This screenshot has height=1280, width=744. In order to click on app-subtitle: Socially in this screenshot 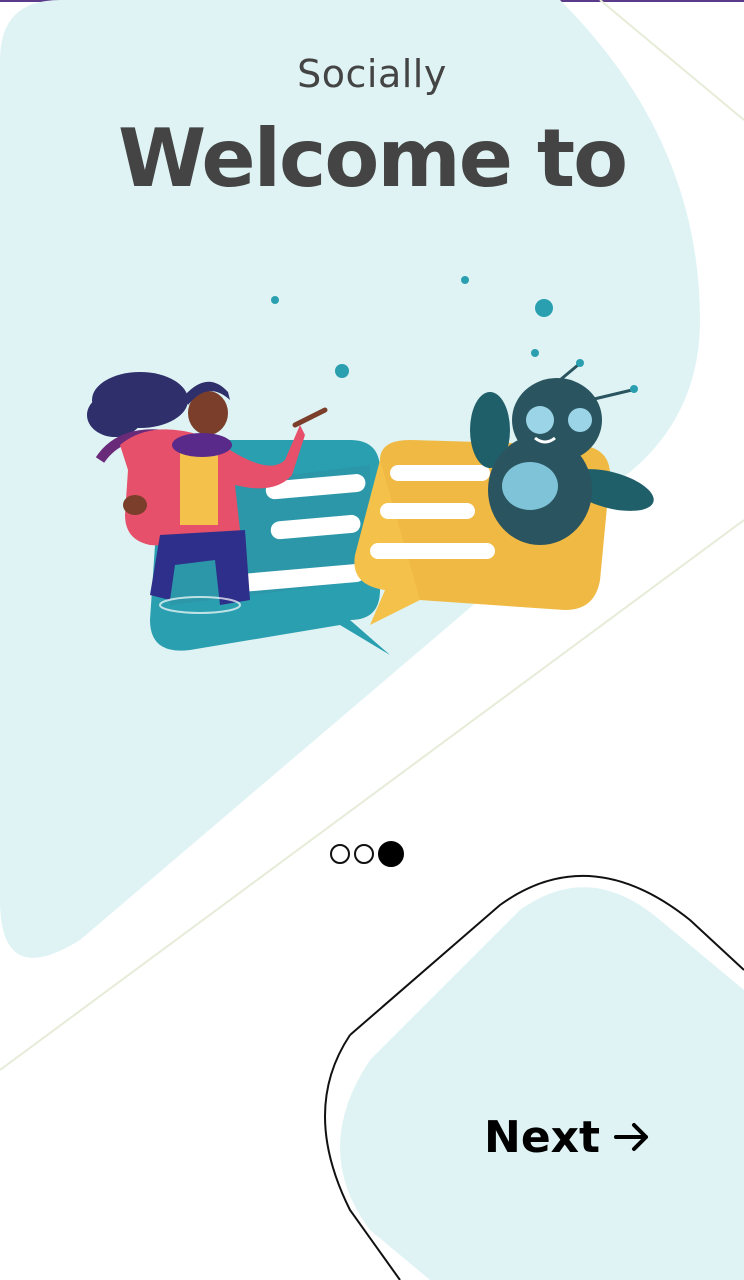, I will do `click(372, 74)`.